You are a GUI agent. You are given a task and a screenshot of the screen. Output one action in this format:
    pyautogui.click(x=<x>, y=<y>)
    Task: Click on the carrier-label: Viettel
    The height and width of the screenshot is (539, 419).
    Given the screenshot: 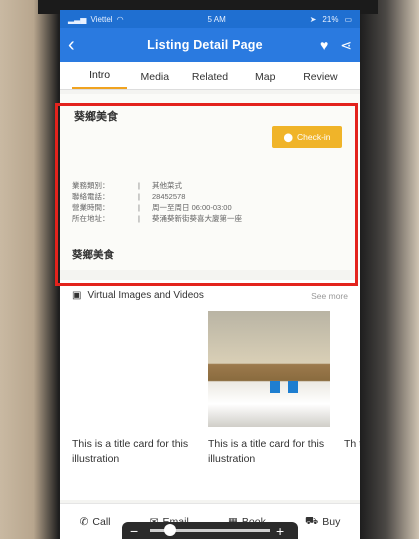 What is the action you would take?
    pyautogui.click(x=101, y=19)
    